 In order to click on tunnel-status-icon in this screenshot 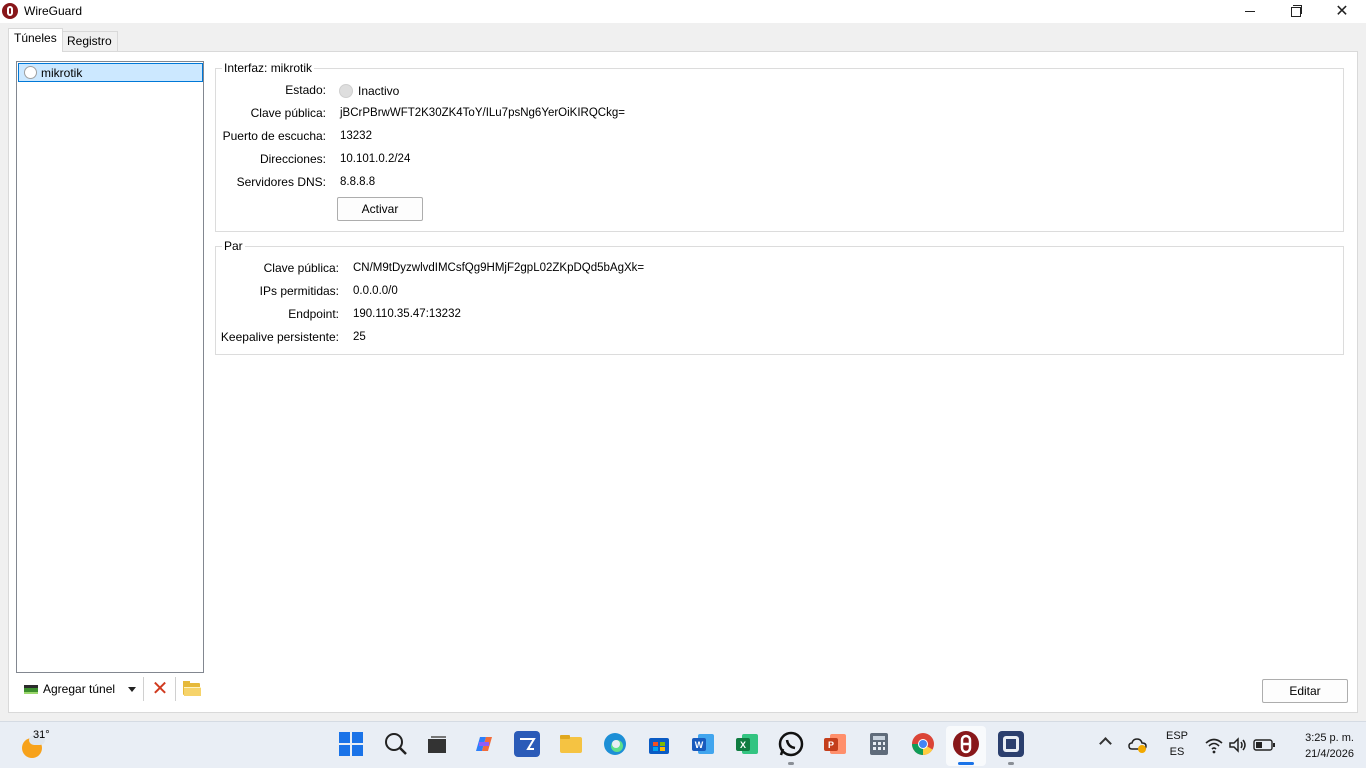, I will do `click(30, 72)`.